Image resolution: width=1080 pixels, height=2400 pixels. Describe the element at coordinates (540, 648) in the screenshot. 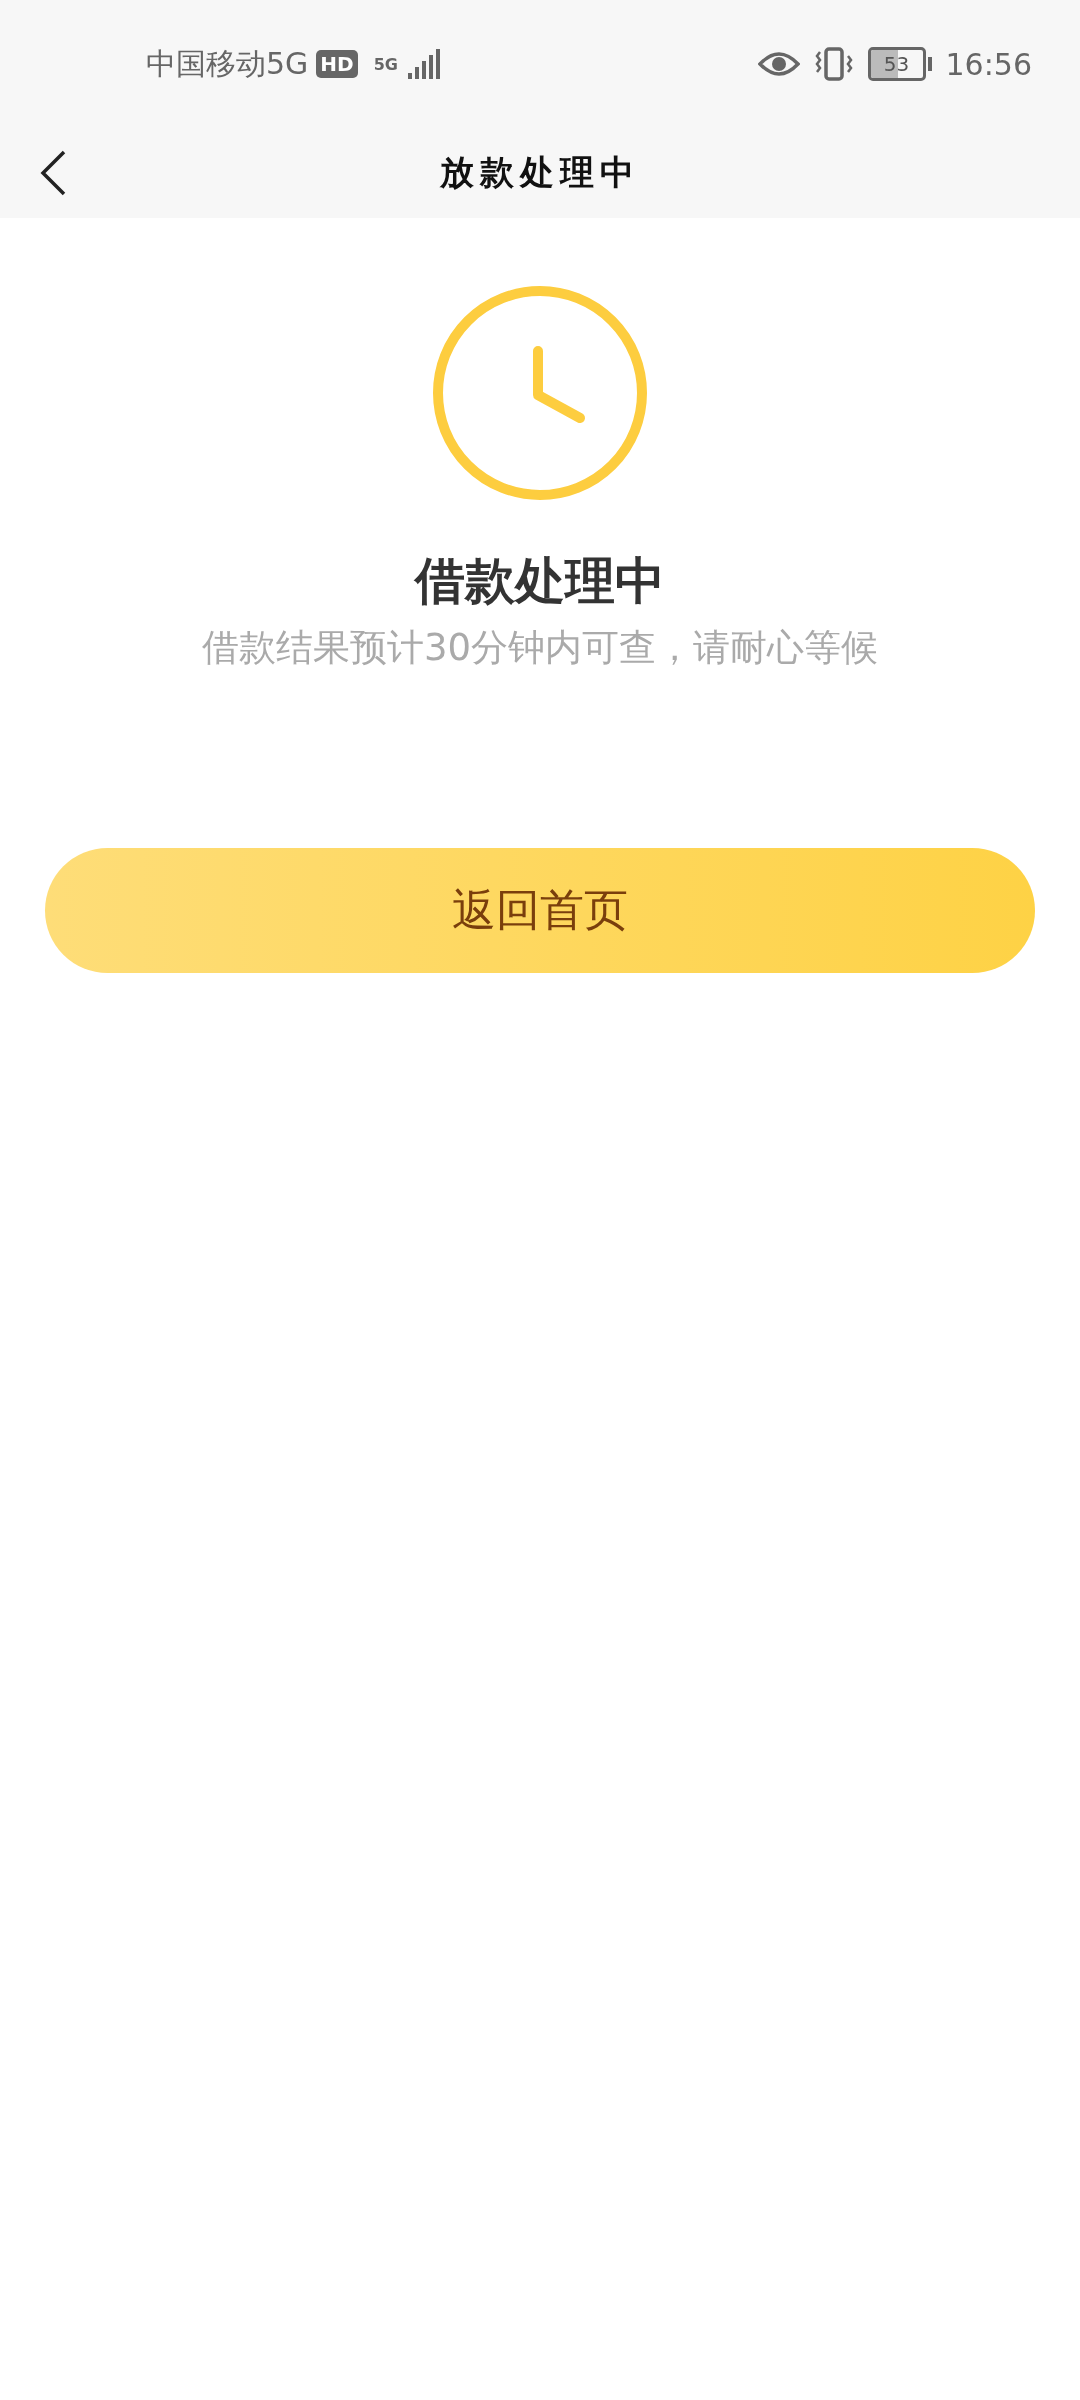

I see `result-message: 借款结果预计30分钟内可查，请耐心等候` at that location.